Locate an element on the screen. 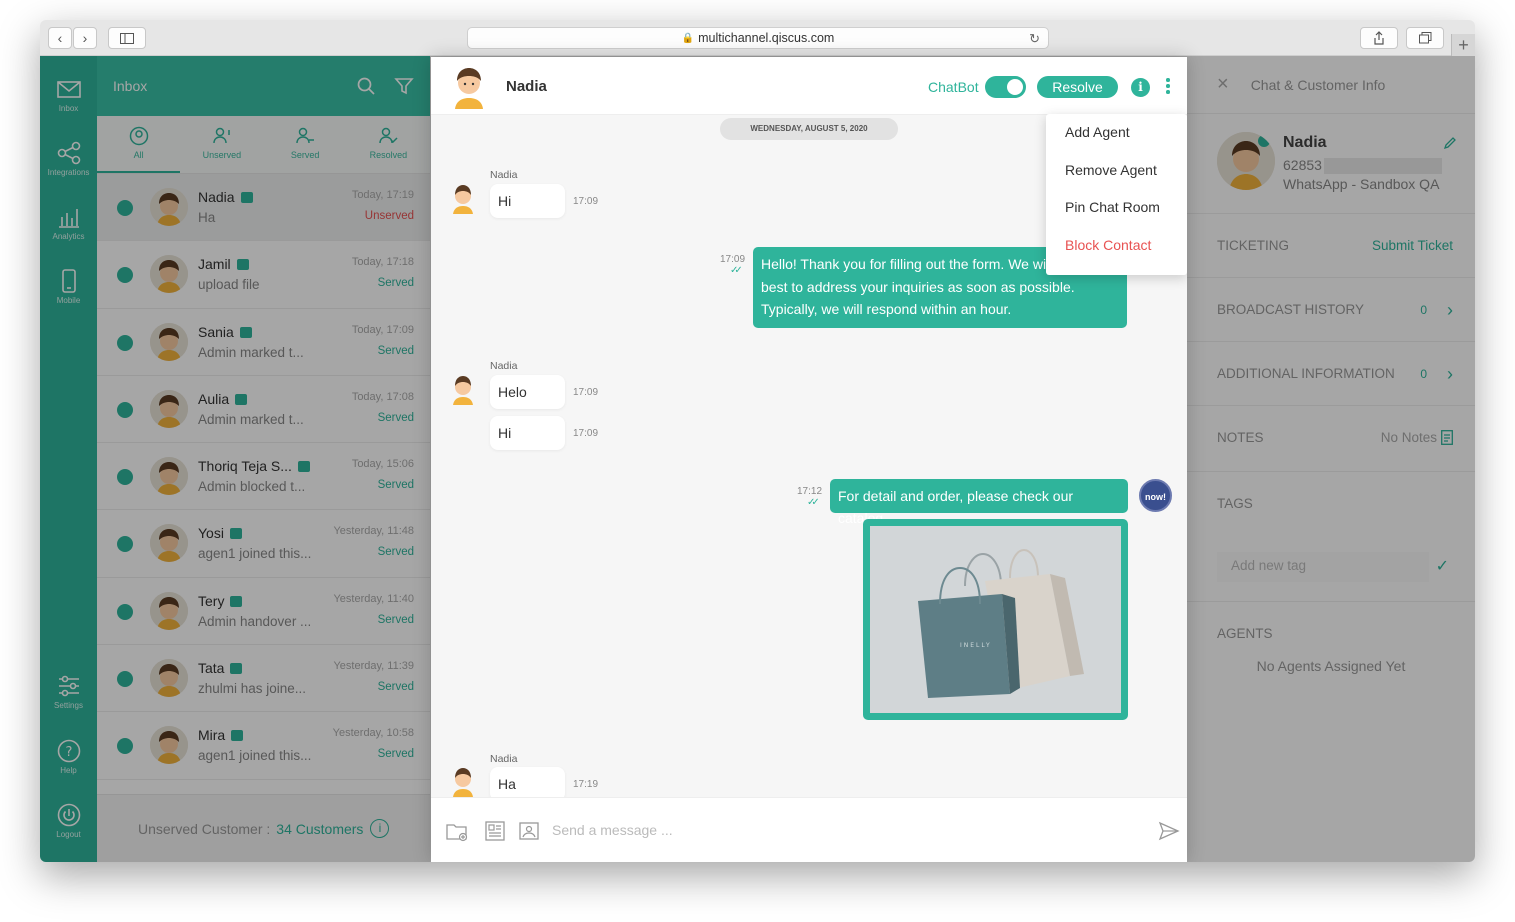 The height and width of the screenshot is (922, 1515). forward-button: › is located at coordinates (85, 38).